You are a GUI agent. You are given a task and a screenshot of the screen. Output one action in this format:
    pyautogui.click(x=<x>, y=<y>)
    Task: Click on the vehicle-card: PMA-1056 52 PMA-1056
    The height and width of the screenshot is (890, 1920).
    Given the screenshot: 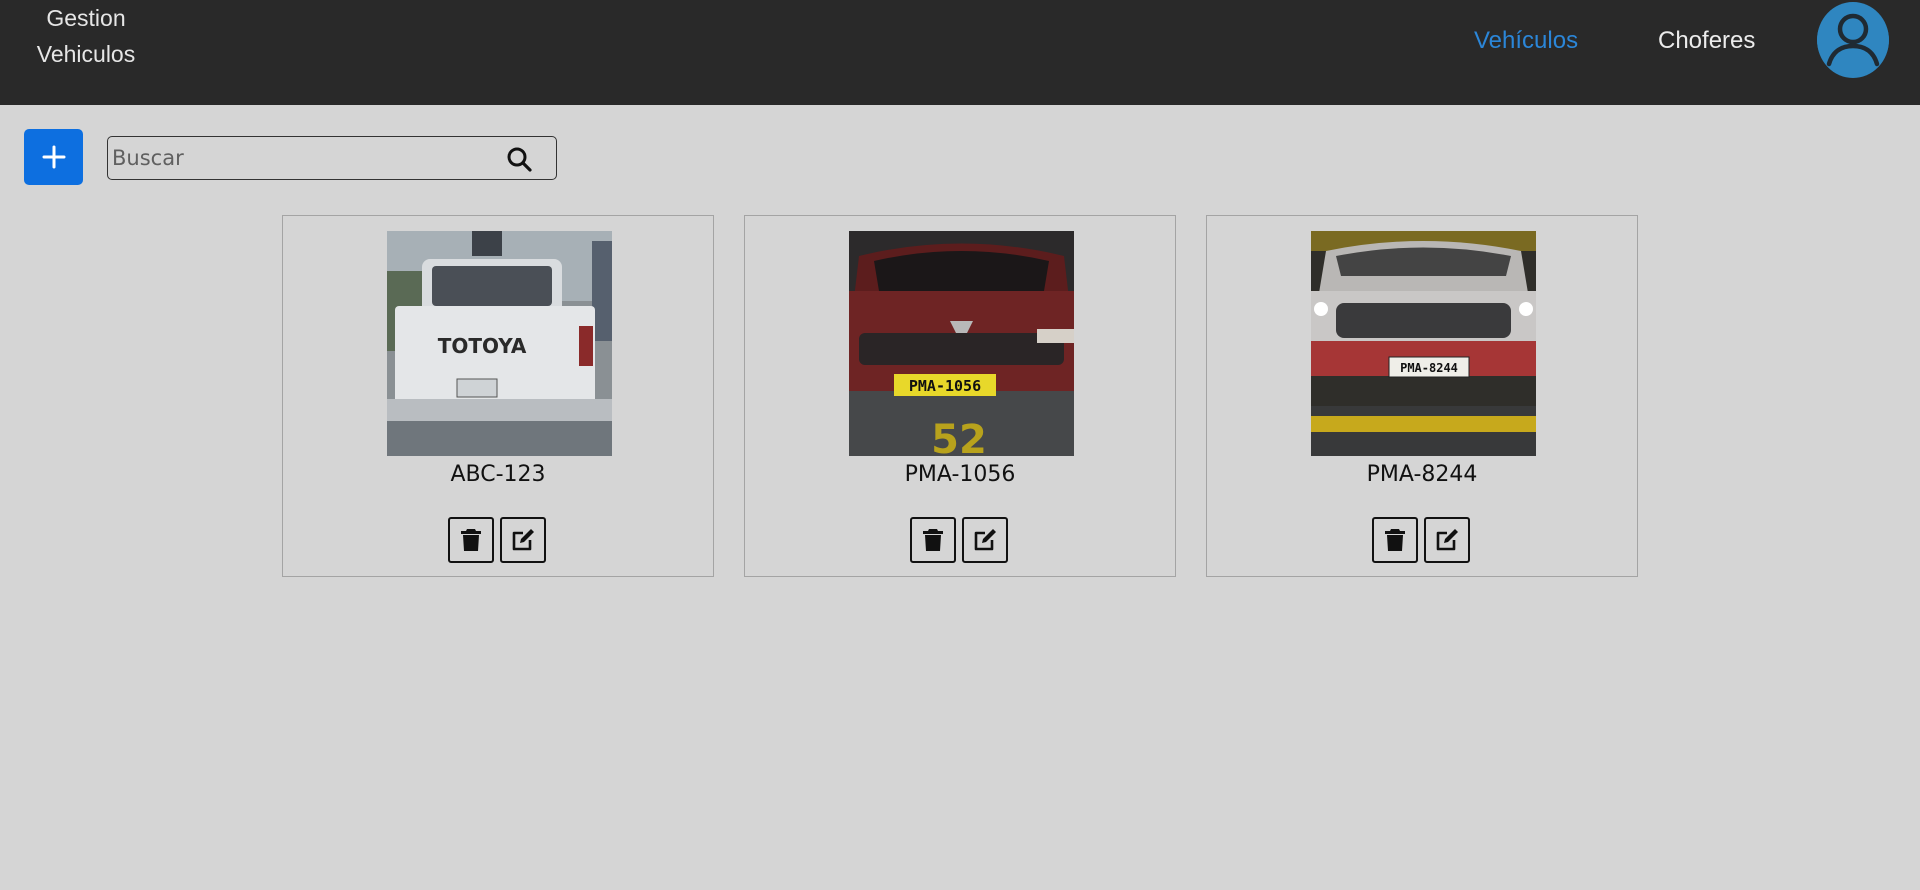 What is the action you would take?
    pyautogui.click(x=960, y=396)
    